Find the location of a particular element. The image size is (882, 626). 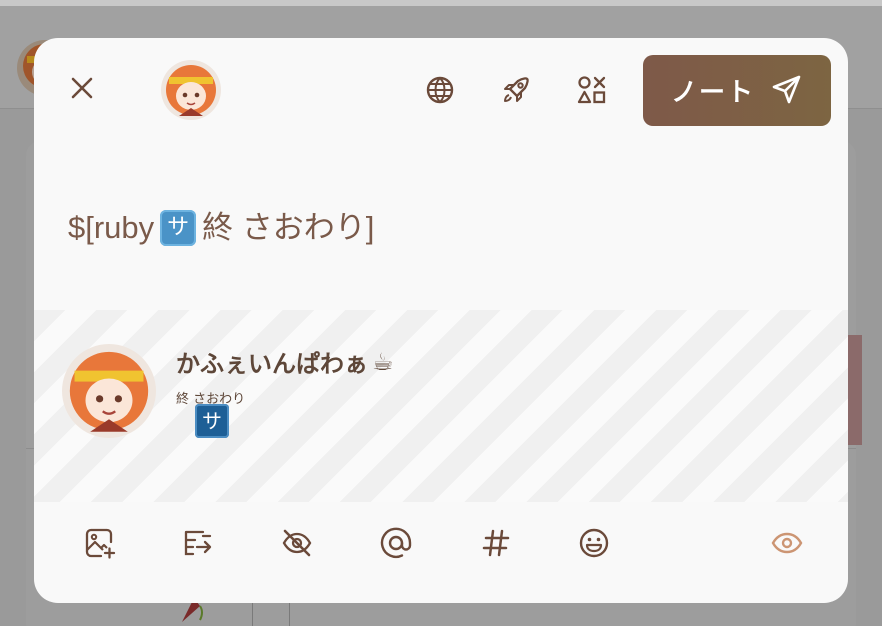

visibility-button is located at coordinates (440, 90).